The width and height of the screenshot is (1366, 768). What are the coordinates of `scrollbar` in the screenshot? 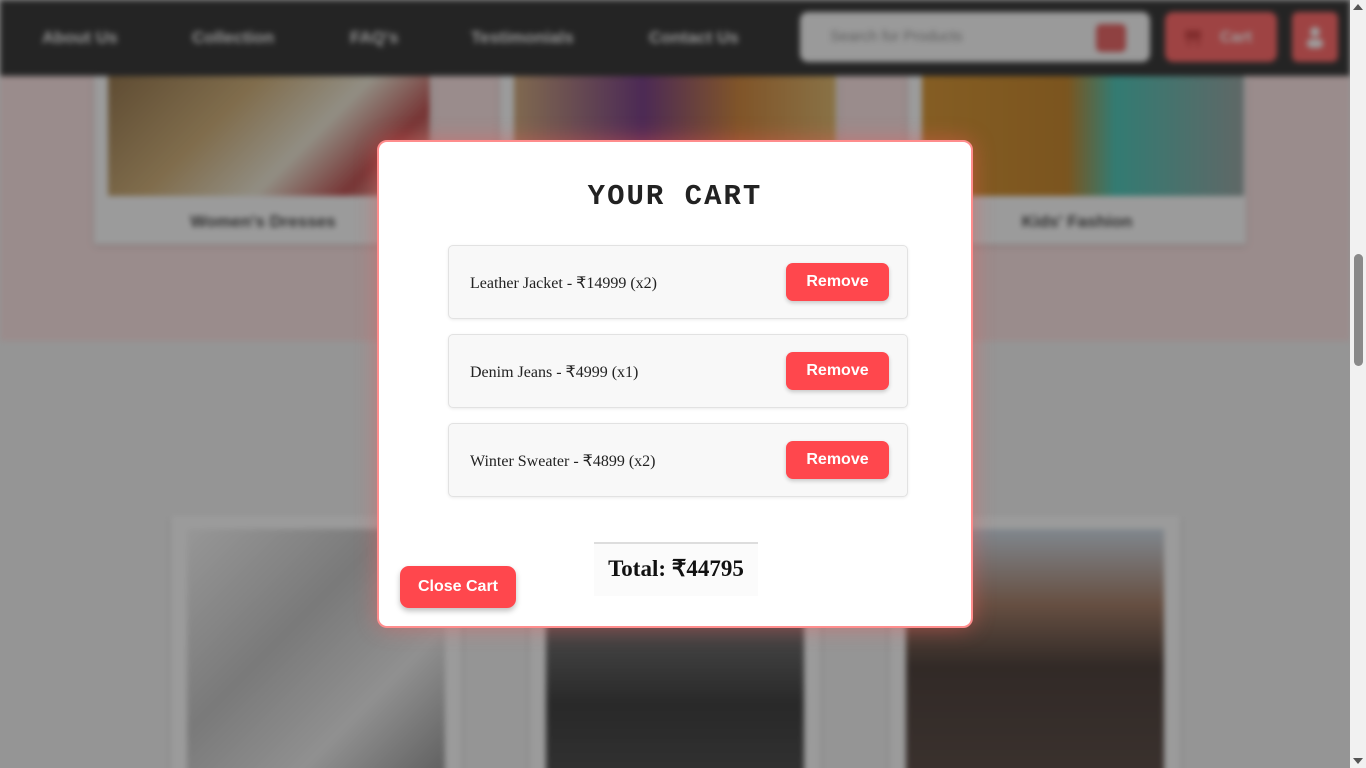 It's located at (1358, 384).